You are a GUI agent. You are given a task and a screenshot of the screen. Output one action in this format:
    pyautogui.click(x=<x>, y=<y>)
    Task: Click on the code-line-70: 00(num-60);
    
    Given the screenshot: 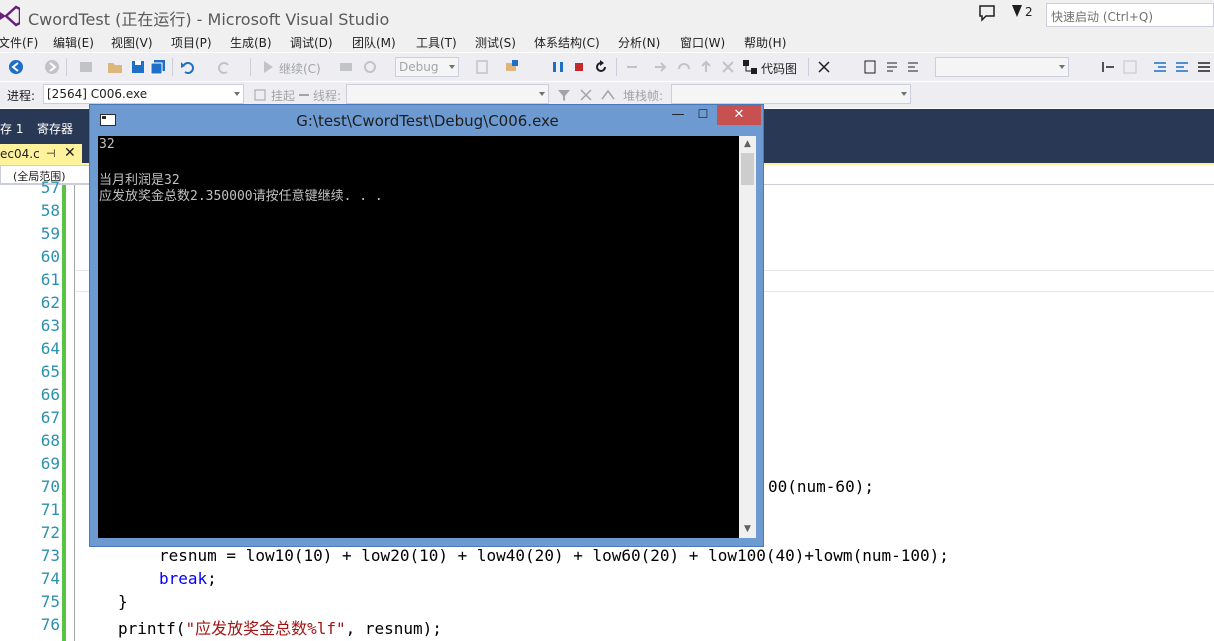 What is the action you would take?
    pyautogui.click(x=821, y=486)
    